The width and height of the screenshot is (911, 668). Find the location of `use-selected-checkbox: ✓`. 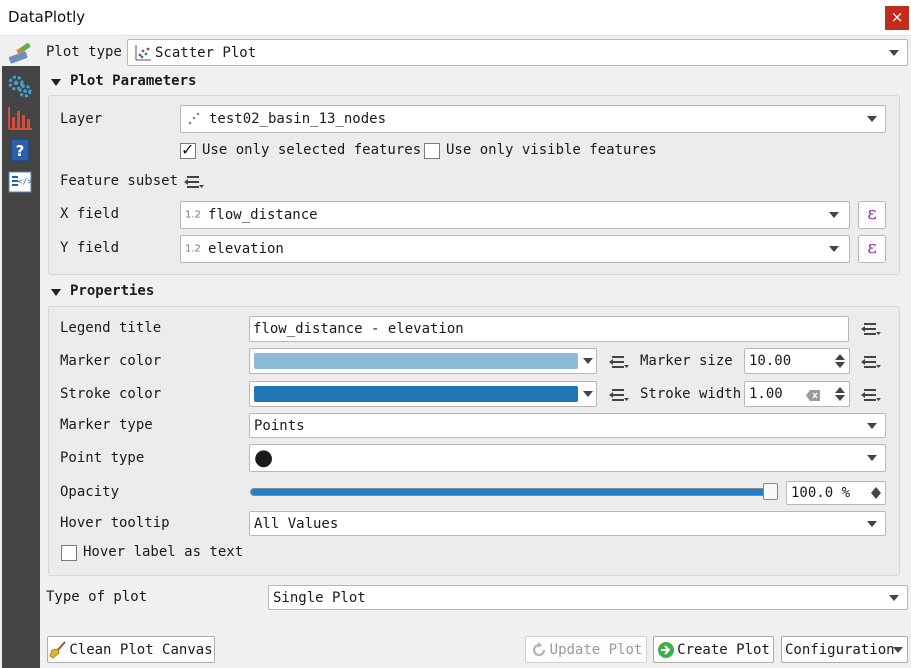

use-selected-checkbox: ✓ is located at coordinates (188, 149).